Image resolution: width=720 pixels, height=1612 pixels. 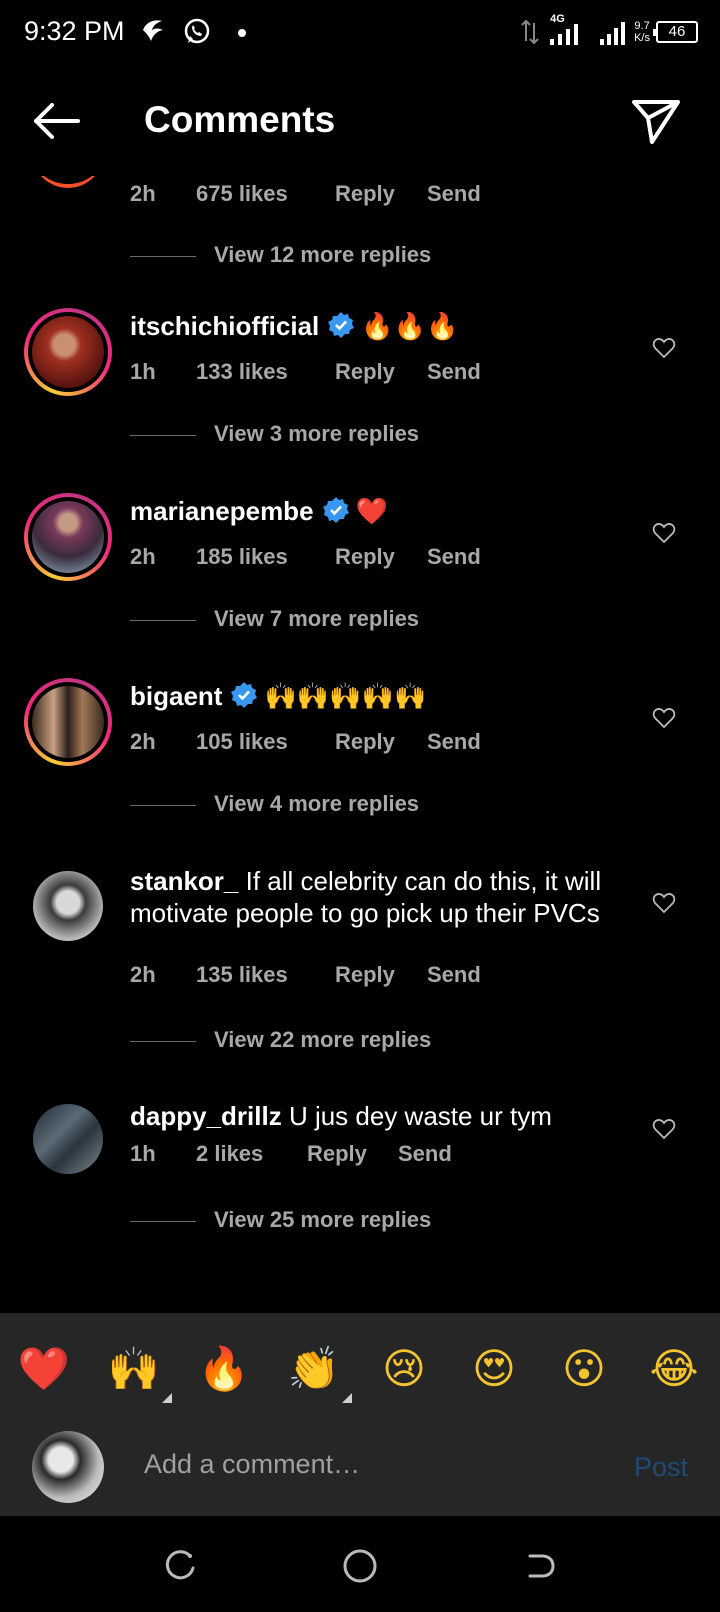 I want to click on net-speed: 9.7 K/s, so click(x=642, y=32).